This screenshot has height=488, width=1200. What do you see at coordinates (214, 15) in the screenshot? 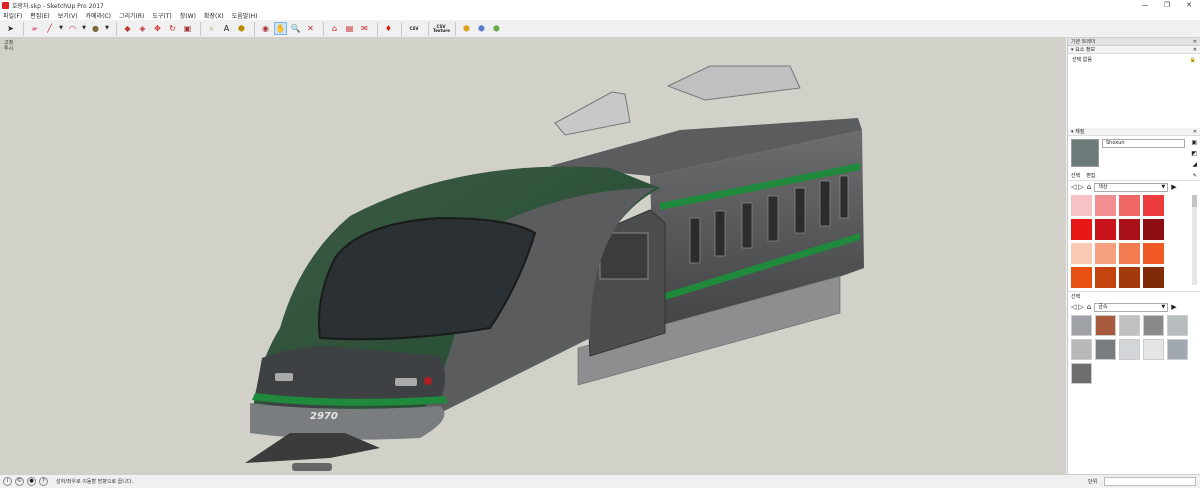
I see `menu-extensions: 확장(X)` at bounding box center [214, 15].